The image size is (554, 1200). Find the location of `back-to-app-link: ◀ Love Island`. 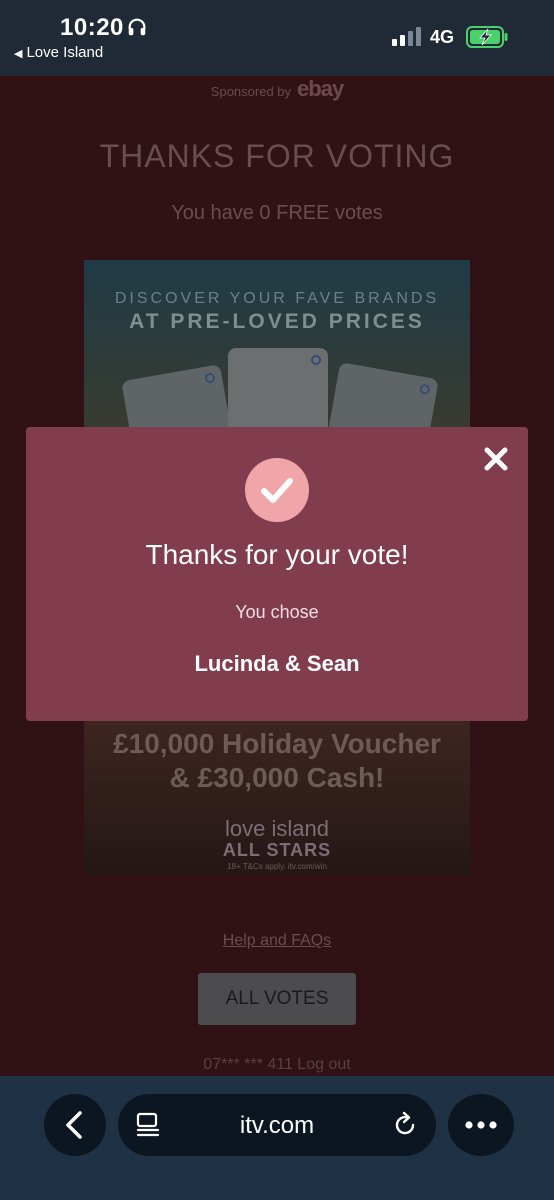

back-to-app-link: ◀ Love Island is located at coordinates (58, 52).